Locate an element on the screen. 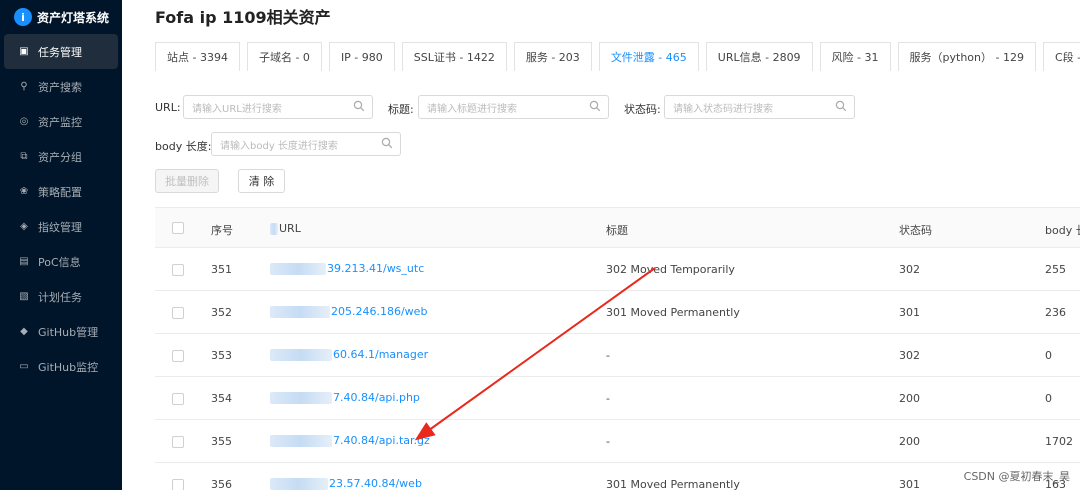 Image resolution: width=1080 pixels, height=490 pixels. status-filter-label: 状态码: is located at coordinates (642, 109).